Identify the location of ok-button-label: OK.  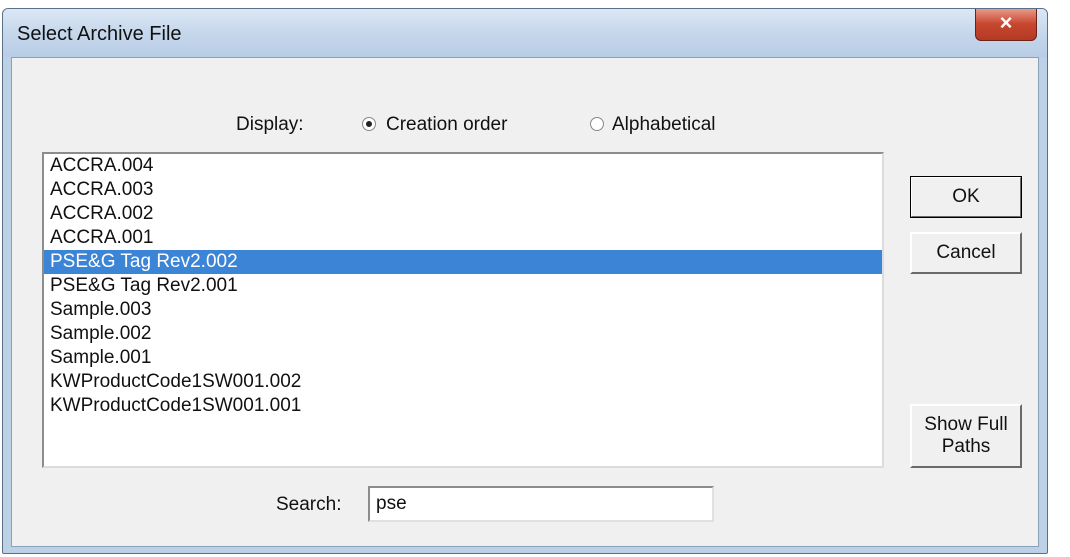
(966, 196).